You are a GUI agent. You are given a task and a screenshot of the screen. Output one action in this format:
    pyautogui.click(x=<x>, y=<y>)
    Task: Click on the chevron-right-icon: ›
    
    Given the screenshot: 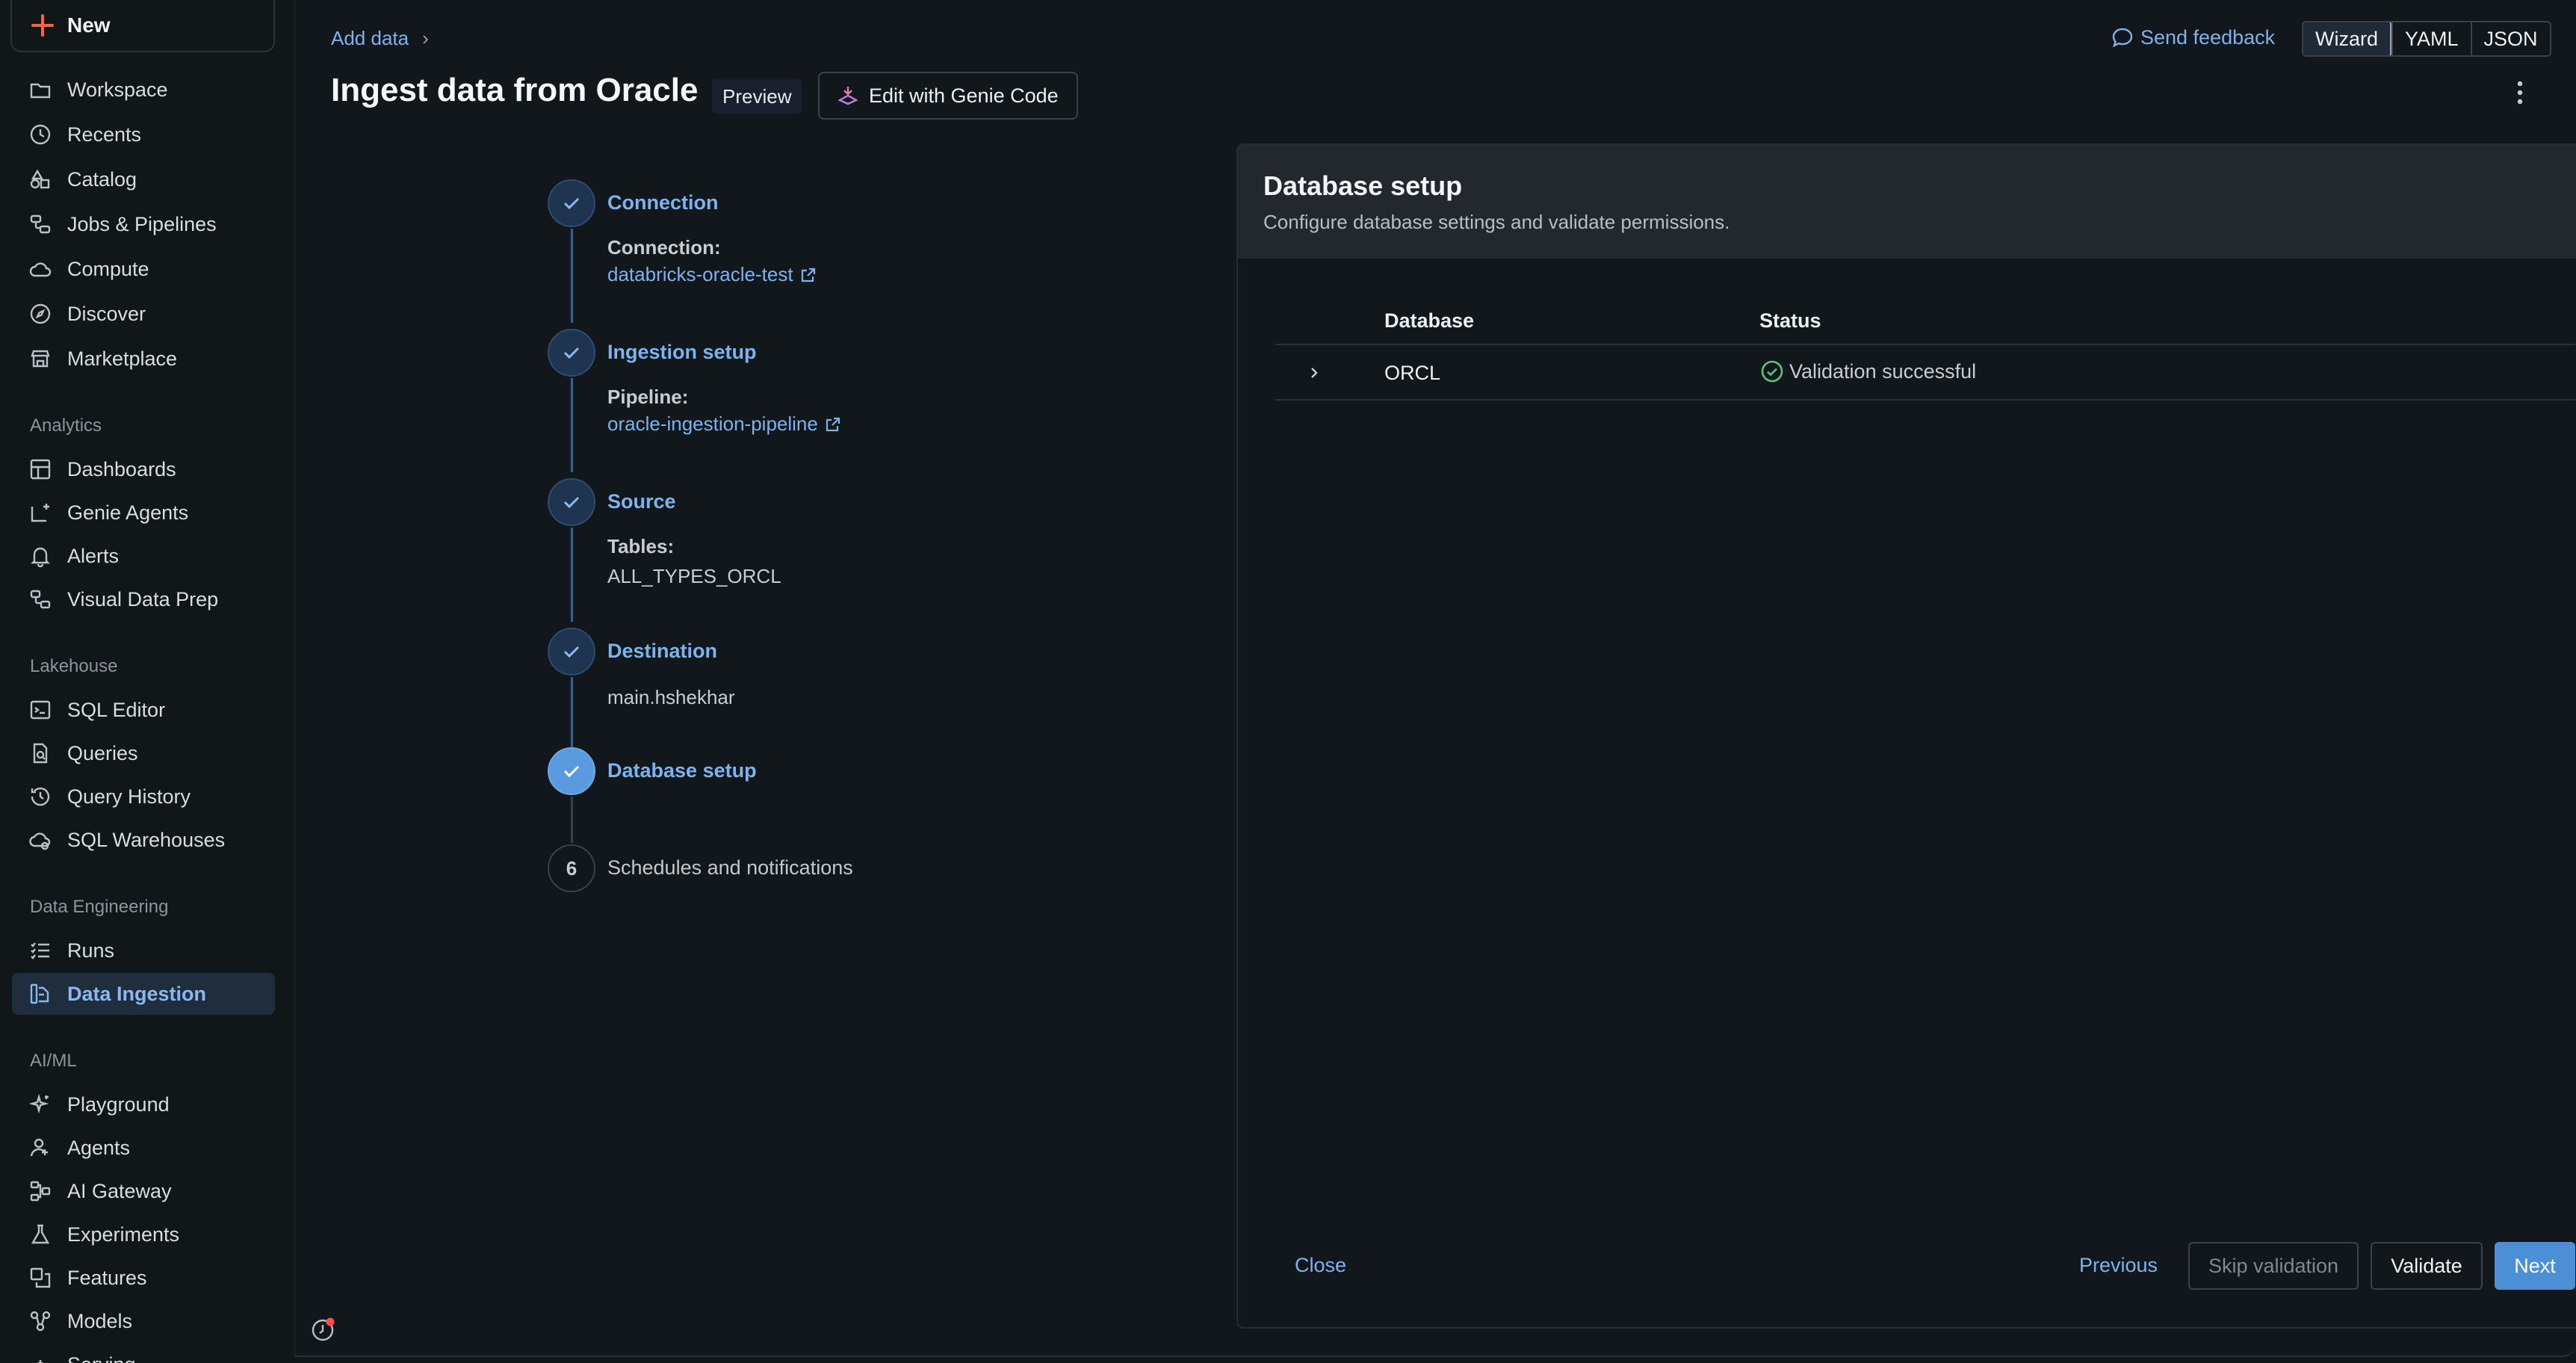 What is the action you would take?
    pyautogui.click(x=425, y=38)
    